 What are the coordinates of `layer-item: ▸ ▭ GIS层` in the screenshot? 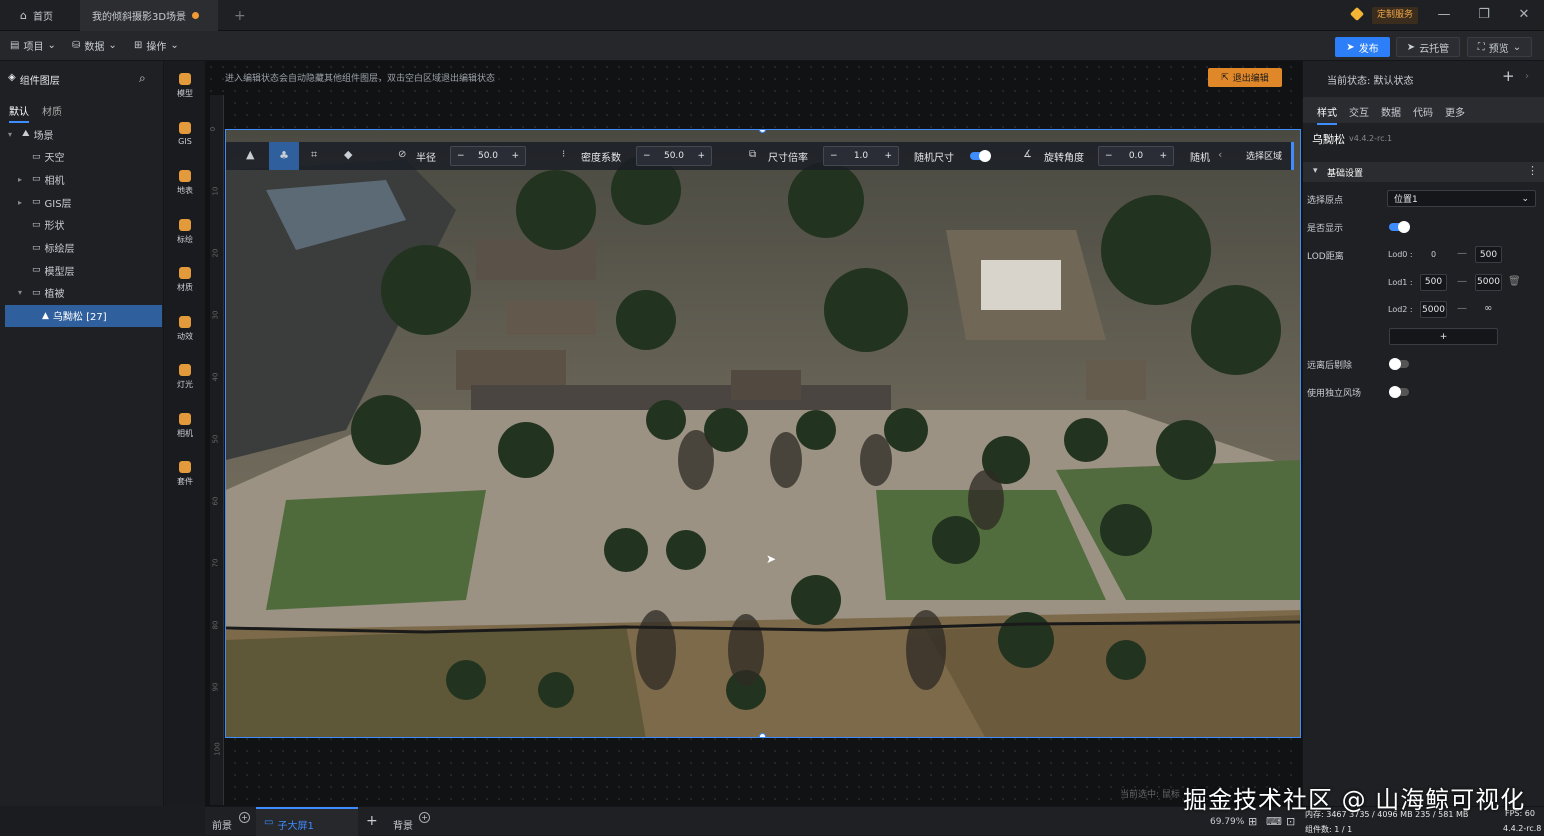 It's located at (82, 202).